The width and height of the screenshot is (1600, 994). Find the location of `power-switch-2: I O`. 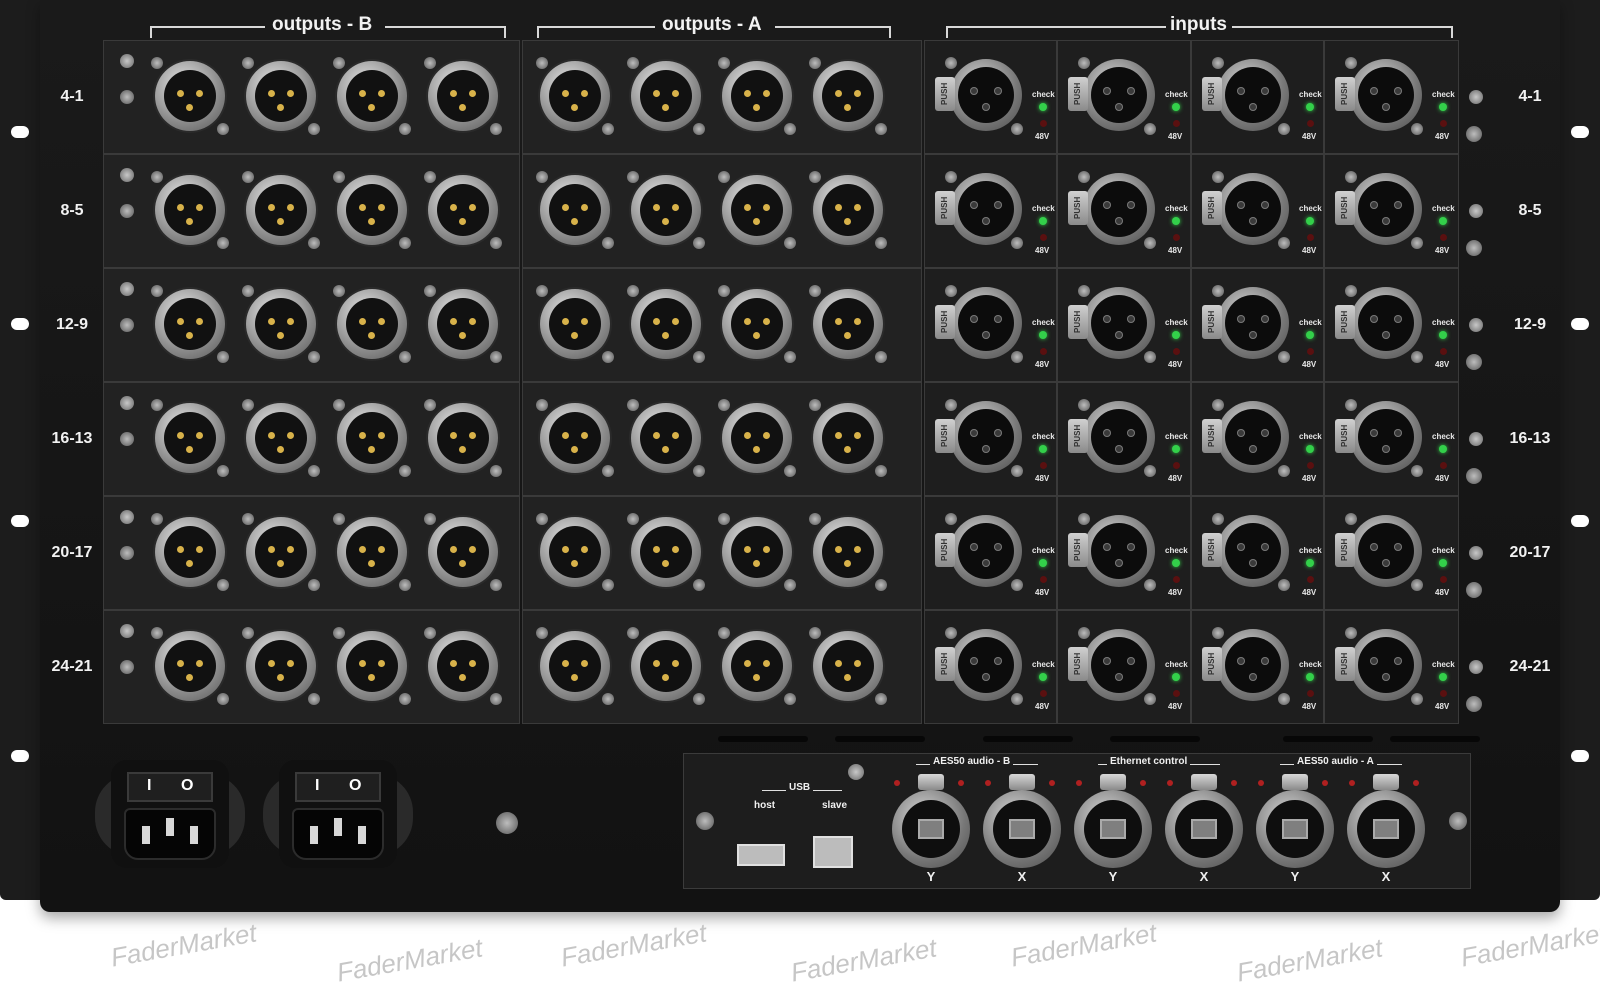

power-switch-2: I O is located at coordinates (338, 787).